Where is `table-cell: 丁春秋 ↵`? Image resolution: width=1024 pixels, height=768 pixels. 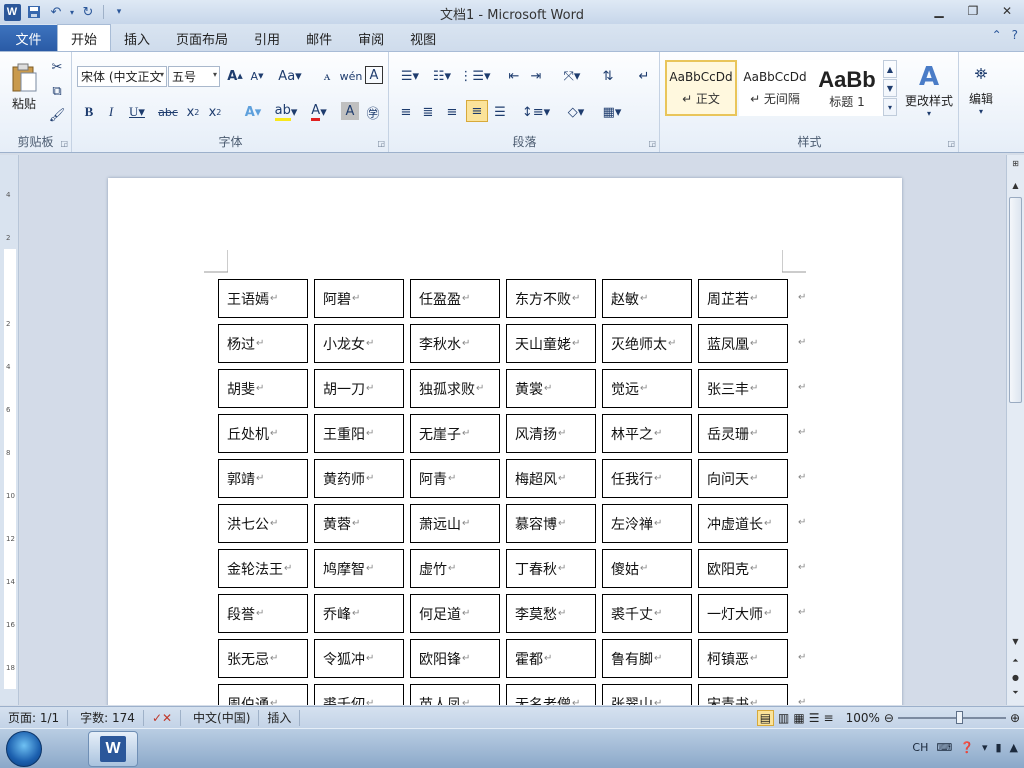
table-cell: 丁春秋 ↵ is located at coordinates (551, 568).